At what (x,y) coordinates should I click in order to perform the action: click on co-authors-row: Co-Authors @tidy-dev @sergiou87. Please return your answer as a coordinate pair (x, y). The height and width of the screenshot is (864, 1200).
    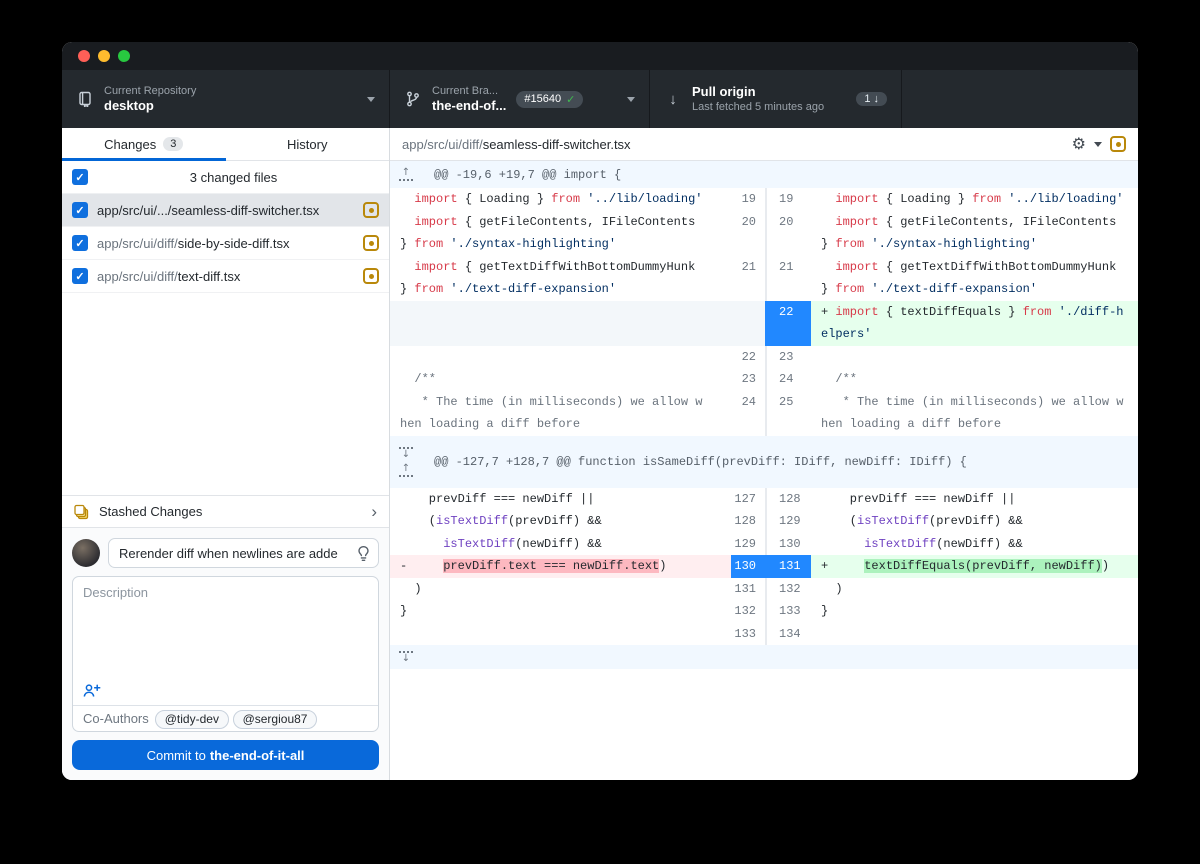
    Looking at the image, I should click on (225, 718).